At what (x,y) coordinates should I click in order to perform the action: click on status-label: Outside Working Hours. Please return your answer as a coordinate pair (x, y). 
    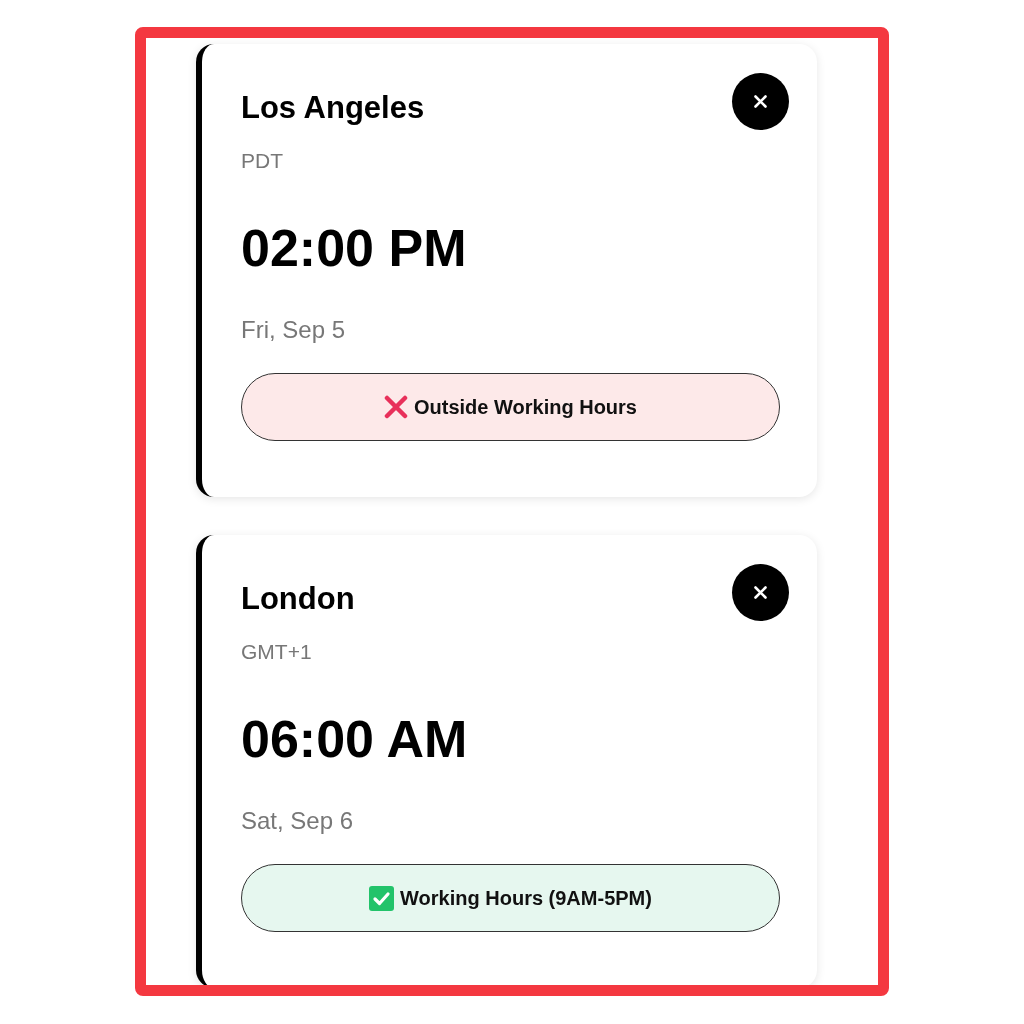
    Looking at the image, I should click on (525, 407).